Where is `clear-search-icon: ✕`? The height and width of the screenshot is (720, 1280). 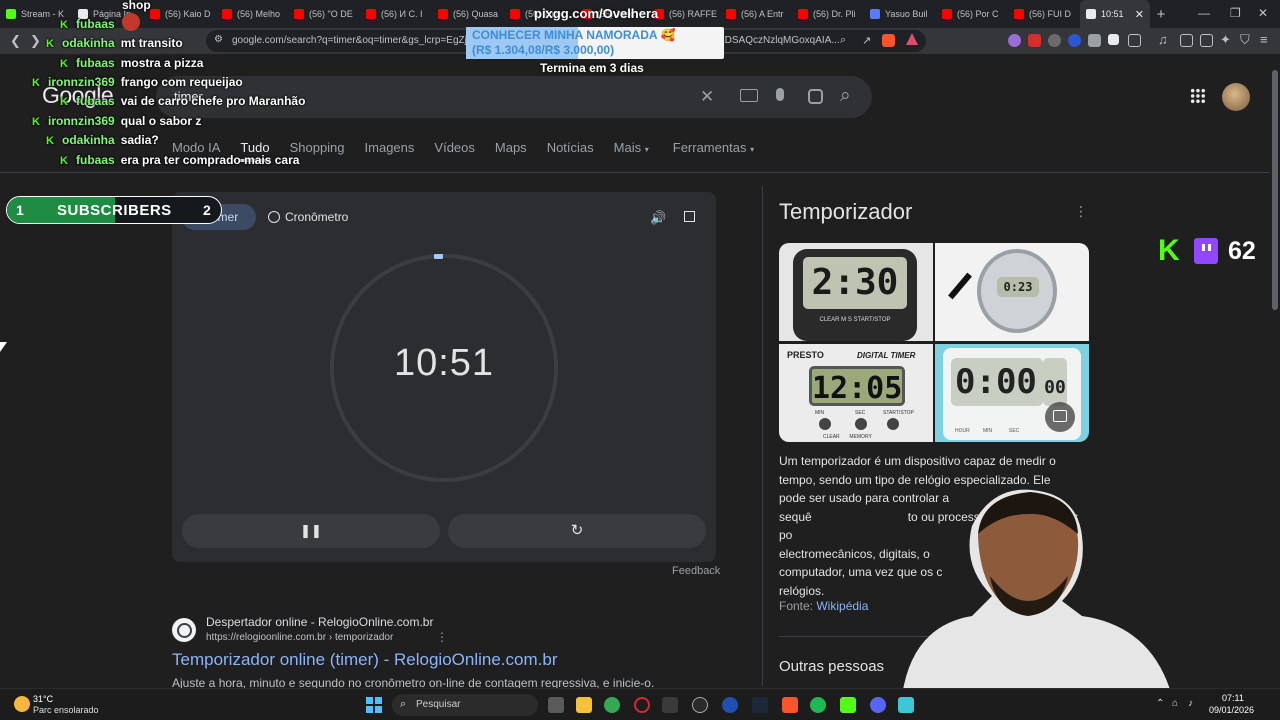 clear-search-icon: ✕ is located at coordinates (707, 97).